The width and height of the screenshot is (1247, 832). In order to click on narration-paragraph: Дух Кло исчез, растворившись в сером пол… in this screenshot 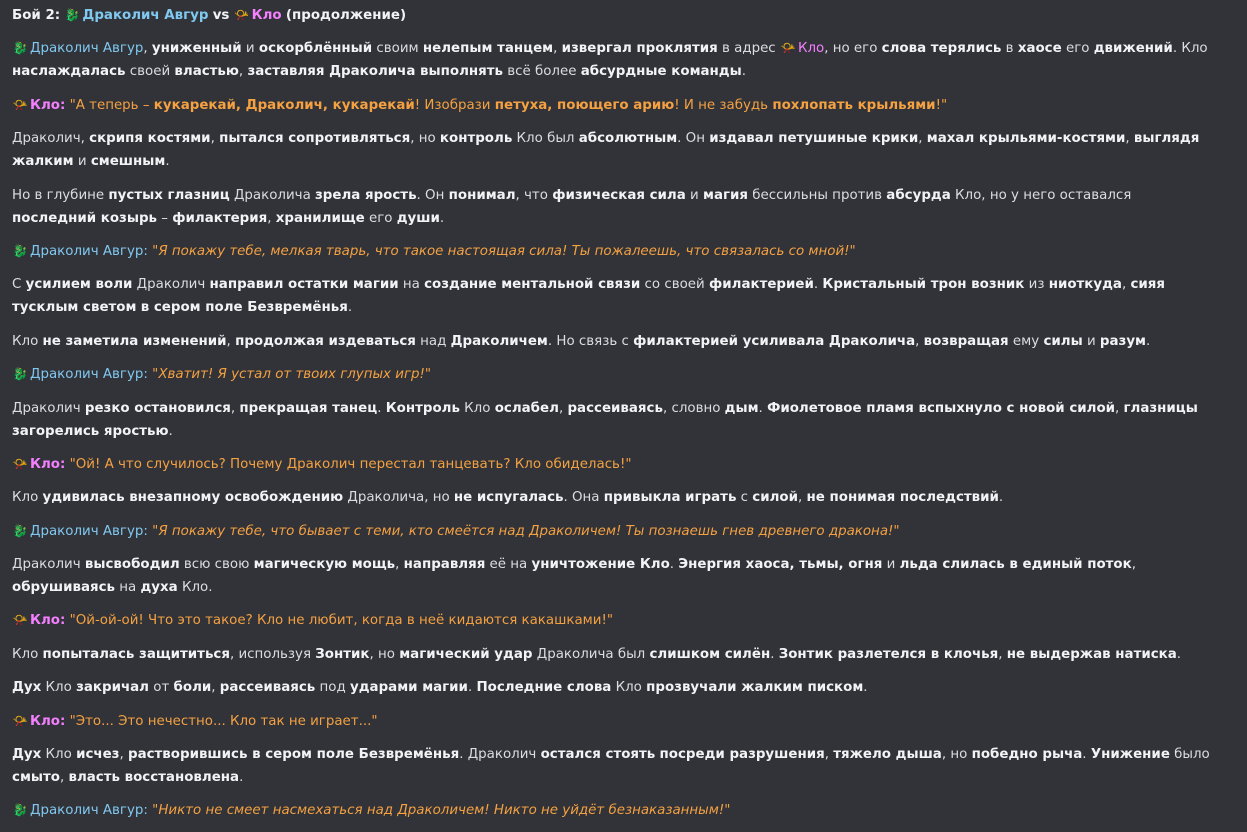, I will do `click(614, 766)`.